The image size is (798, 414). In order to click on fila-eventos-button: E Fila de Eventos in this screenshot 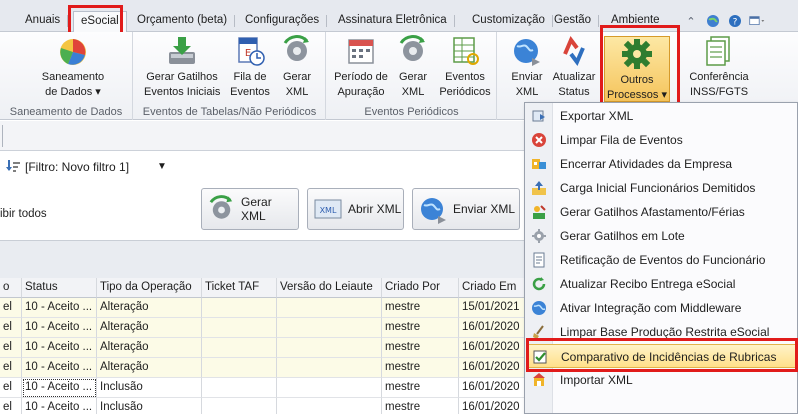, I will do `click(250, 66)`.